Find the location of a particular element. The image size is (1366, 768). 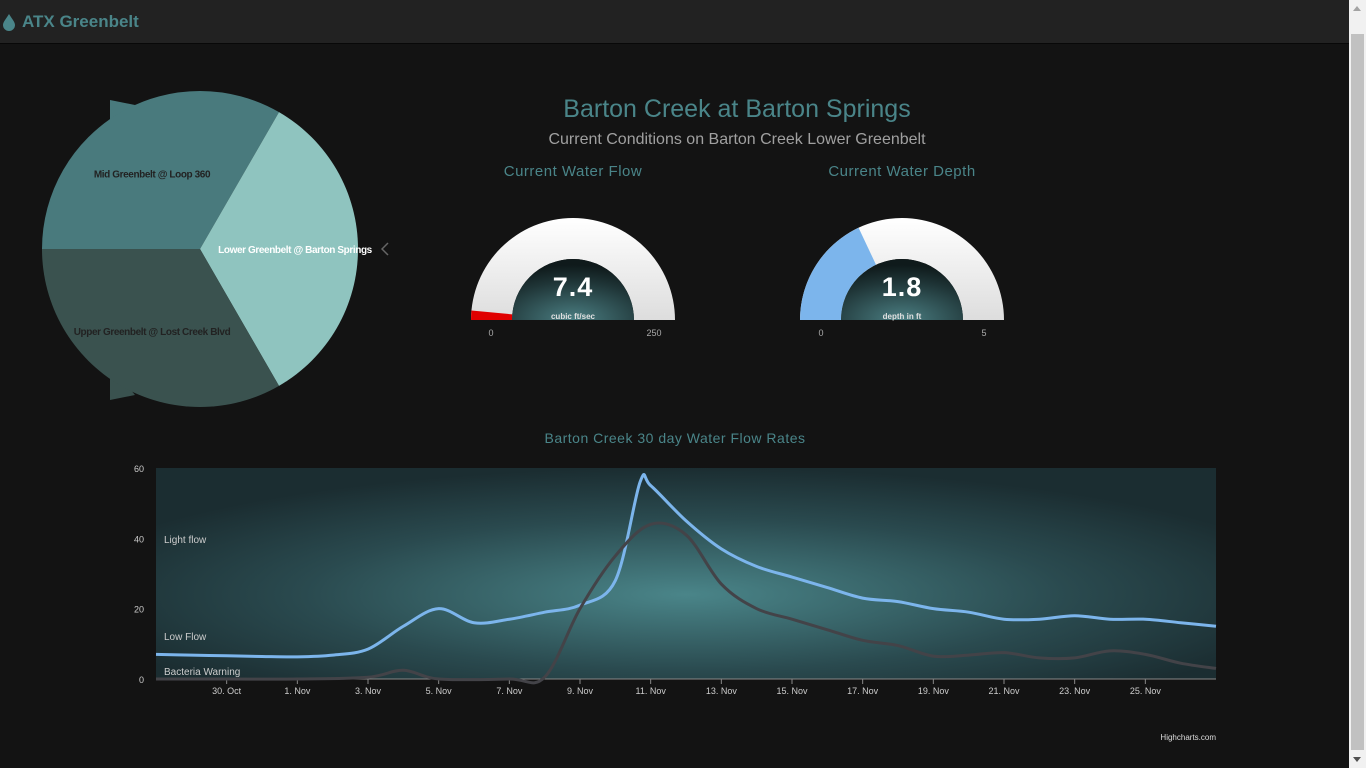

depth-gauge: 1.8 depth in ft 0 5 is located at coordinates (902, 278).